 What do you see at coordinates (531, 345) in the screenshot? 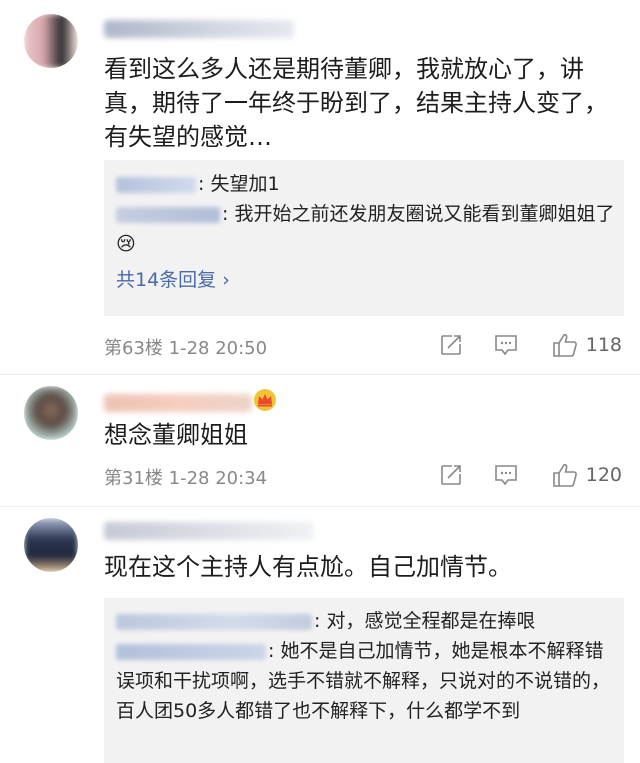
I see `action-bar: 118` at bounding box center [531, 345].